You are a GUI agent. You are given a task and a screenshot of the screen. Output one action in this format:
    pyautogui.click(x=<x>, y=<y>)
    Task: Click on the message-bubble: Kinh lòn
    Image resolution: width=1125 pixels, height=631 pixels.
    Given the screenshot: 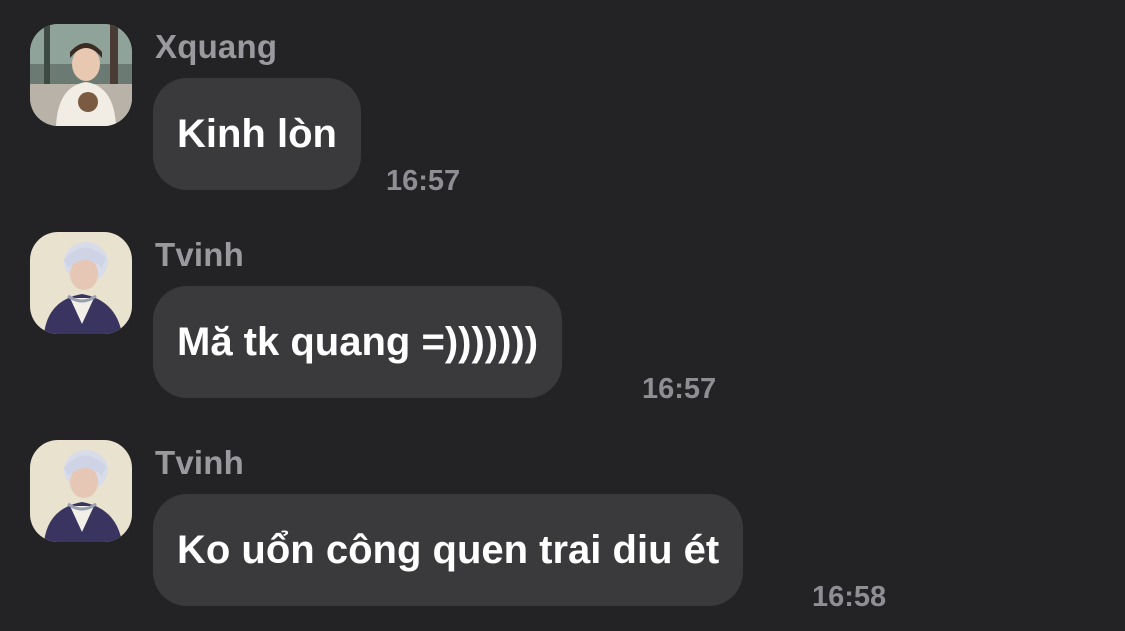 What is the action you would take?
    pyautogui.click(x=257, y=134)
    